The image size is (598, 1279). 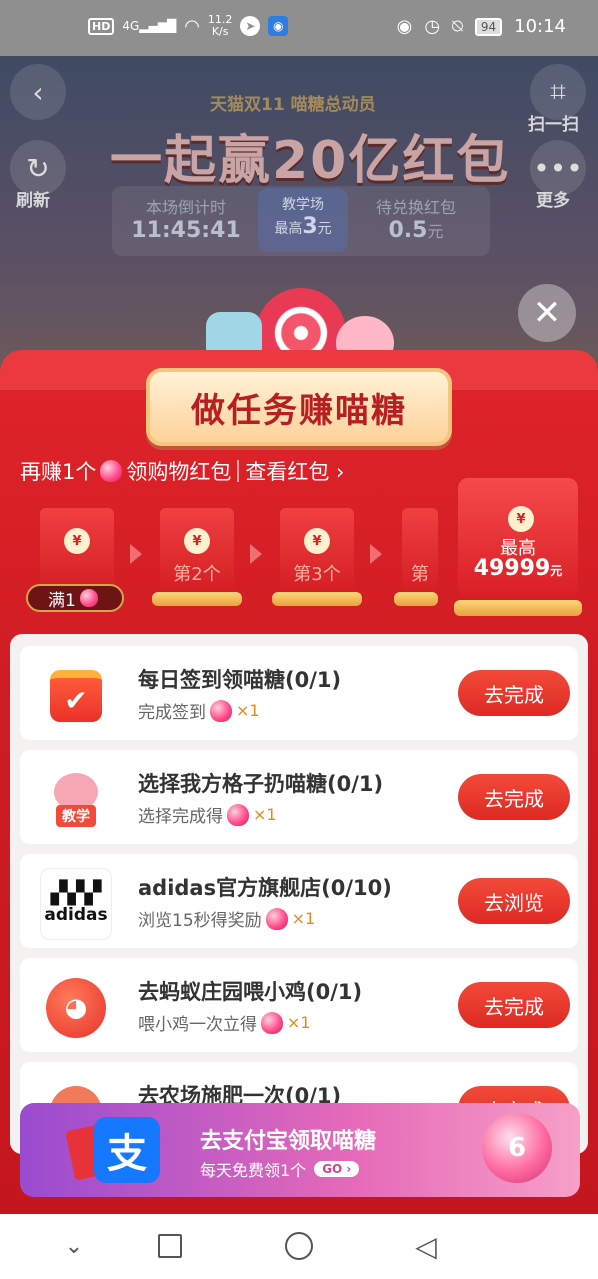 What do you see at coordinates (261, 784) in the screenshot?
I see `task-title: 选择我方格子扔喵糖(0/1)` at bounding box center [261, 784].